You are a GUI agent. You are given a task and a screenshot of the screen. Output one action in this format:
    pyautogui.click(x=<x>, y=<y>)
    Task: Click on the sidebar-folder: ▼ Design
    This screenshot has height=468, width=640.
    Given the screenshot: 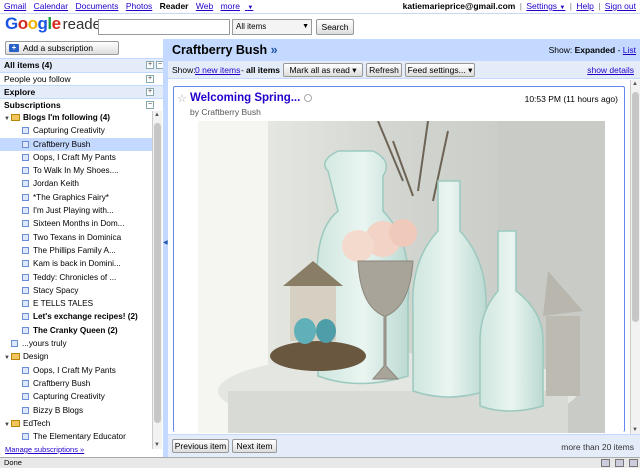 What is the action you would take?
    pyautogui.click(x=76, y=356)
    